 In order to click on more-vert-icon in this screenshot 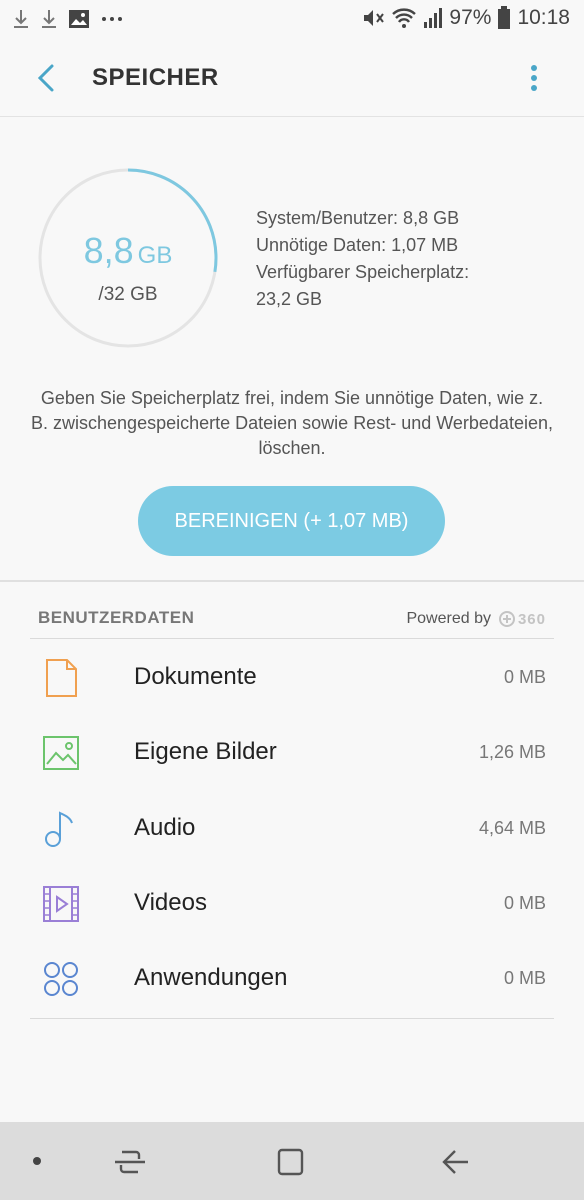, I will do `click(534, 78)`.